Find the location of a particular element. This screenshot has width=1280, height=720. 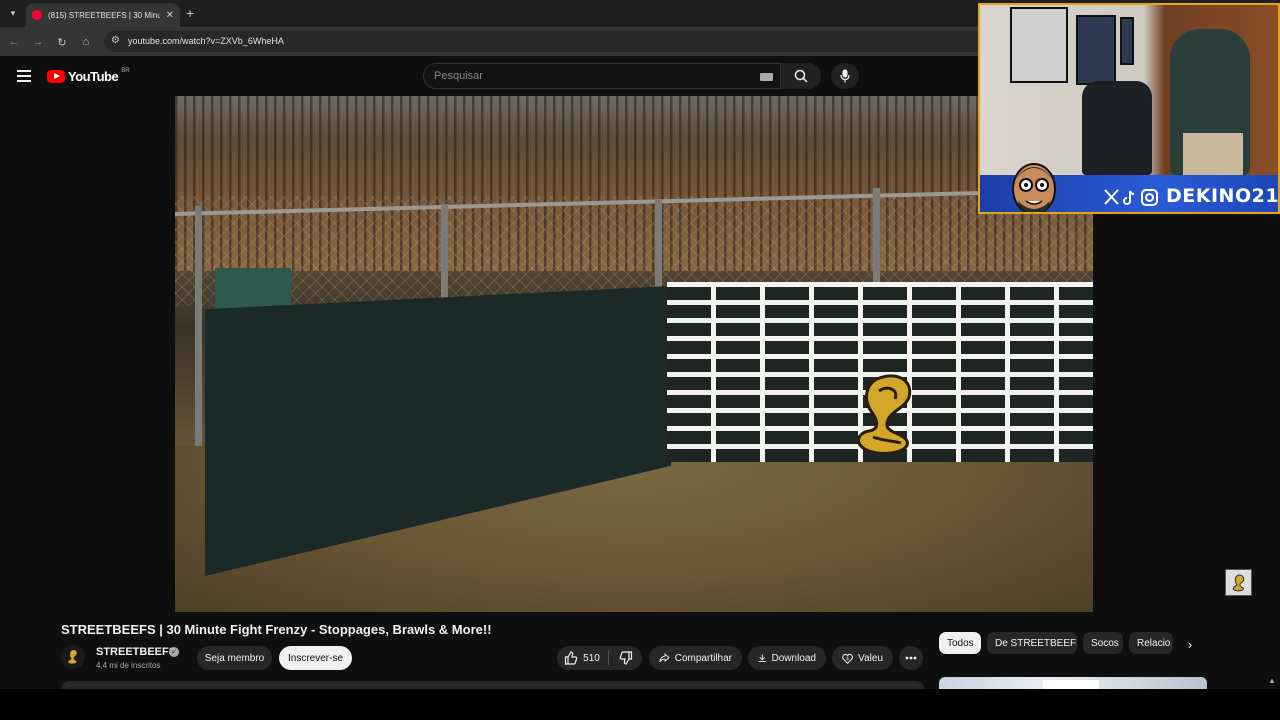

more-actions-button is located at coordinates (911, 658).